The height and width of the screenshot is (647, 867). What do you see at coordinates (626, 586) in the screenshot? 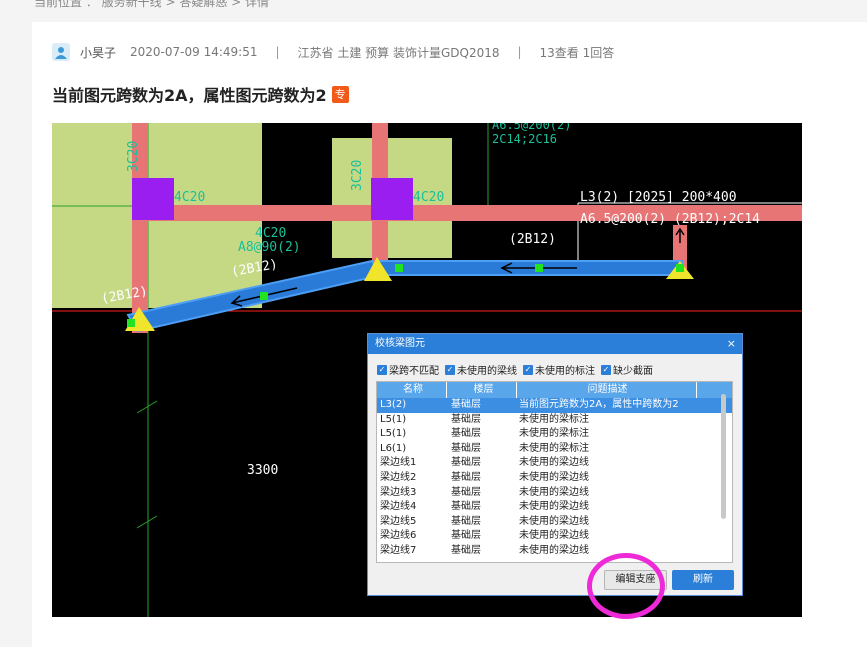
I see `highlight-circle` at bounding box center [626, 586].